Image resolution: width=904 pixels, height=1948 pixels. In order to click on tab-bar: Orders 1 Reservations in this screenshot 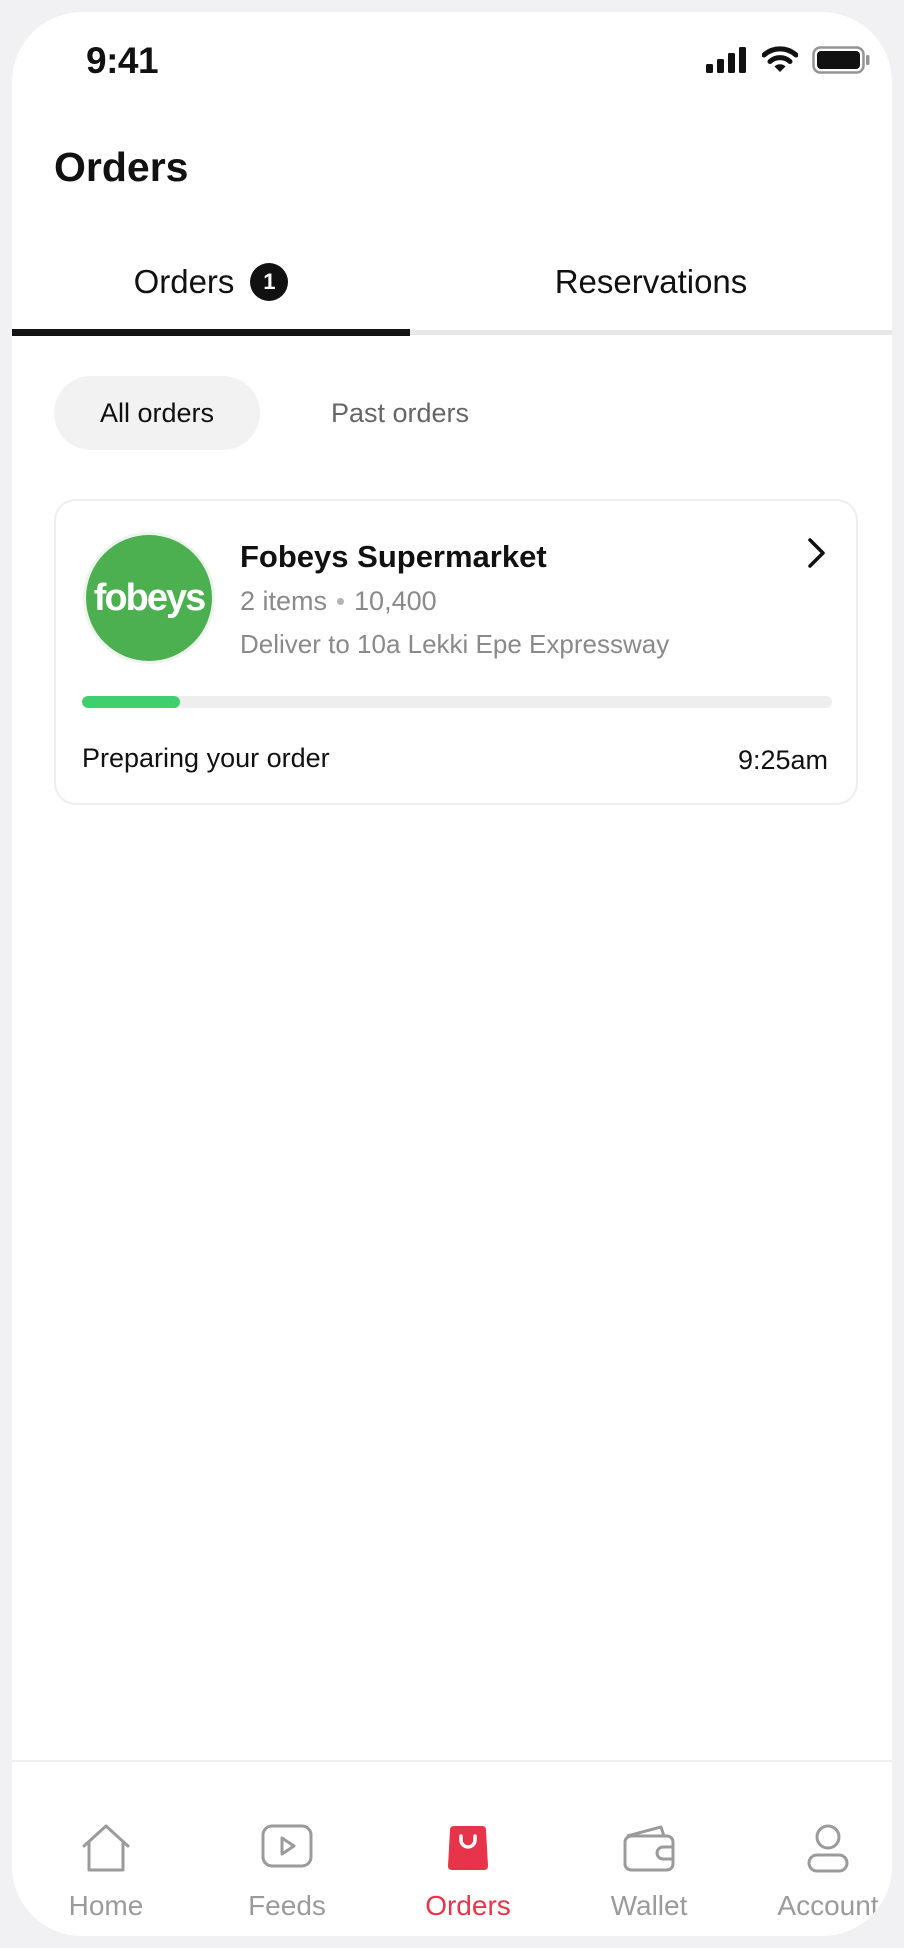, I will do `click(452, 285)`.